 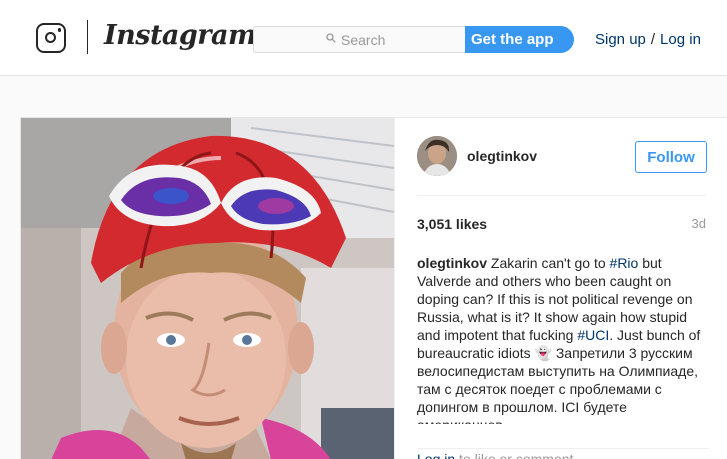 I want to click on avatar, so click(x=437, y=156).